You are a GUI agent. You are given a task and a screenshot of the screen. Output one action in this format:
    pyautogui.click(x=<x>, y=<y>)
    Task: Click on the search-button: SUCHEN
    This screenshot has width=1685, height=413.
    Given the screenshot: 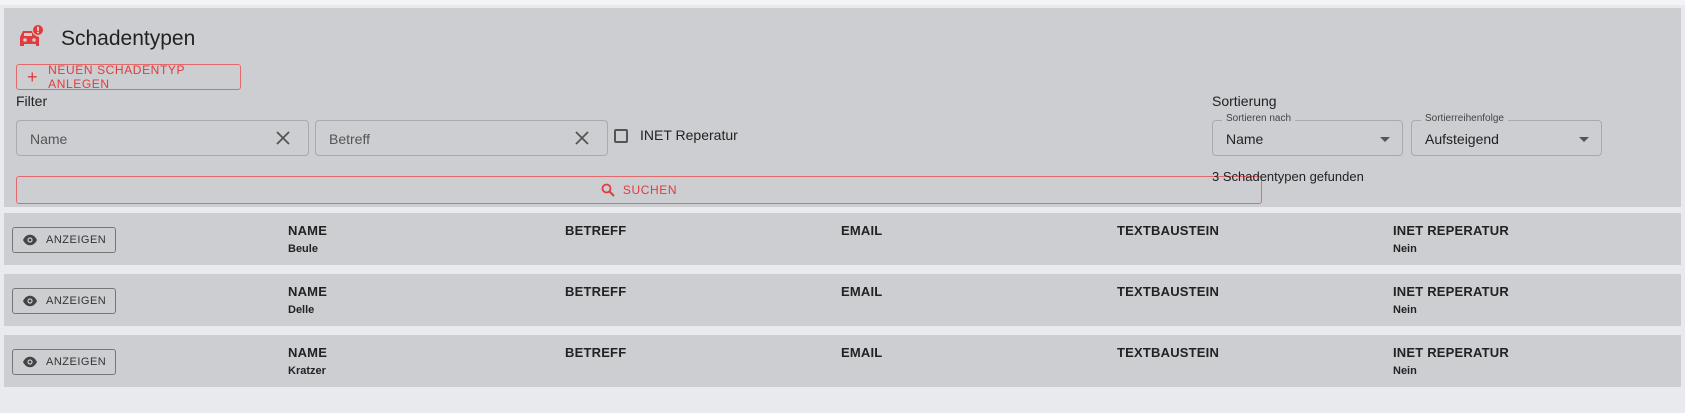 What is the action you would take?
    pyautogui.click(x=639, y=190)
    